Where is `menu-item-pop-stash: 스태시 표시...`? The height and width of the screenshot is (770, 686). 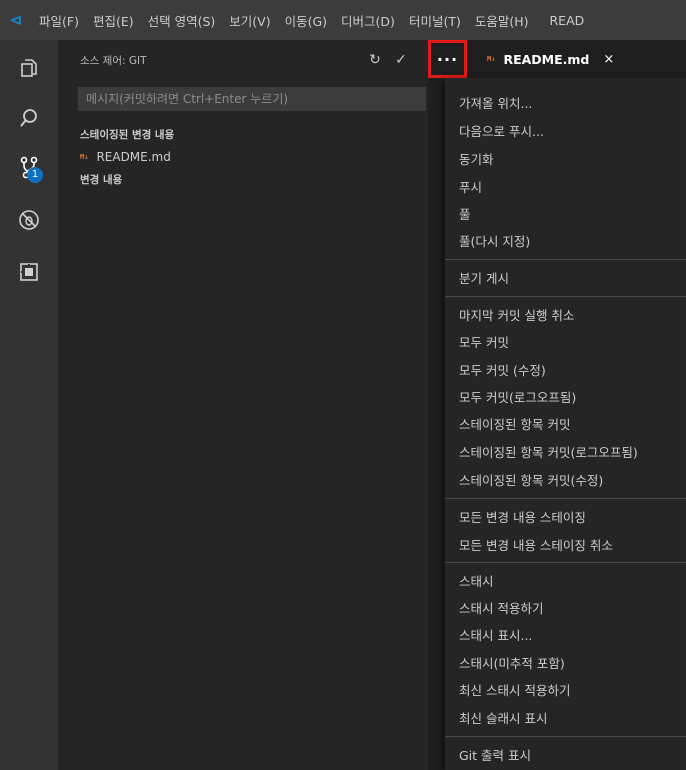 menu-item-pop-stash: 스태시 표시... is located at coordinates (495, 636).